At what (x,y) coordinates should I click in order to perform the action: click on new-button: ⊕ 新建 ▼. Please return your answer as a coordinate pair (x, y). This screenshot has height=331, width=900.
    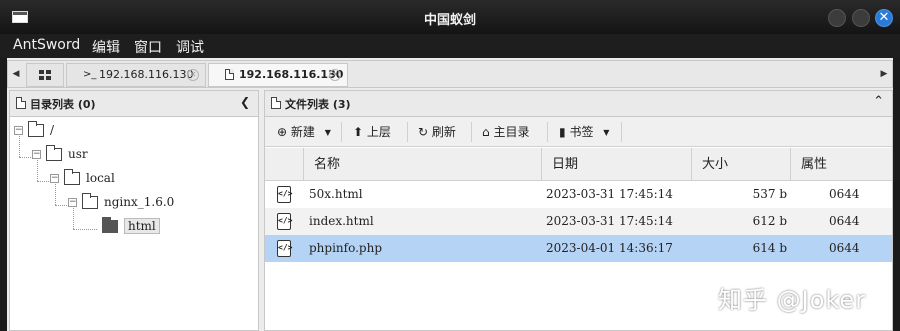
    Looking at the image, I should click on (304, 132).